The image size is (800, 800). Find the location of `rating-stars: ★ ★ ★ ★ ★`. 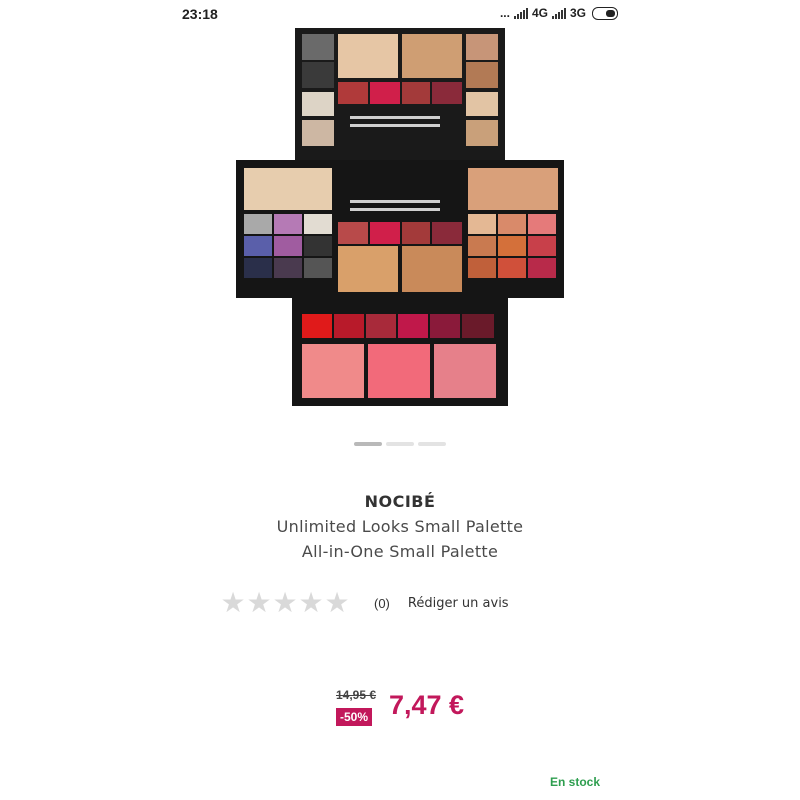

rating-stars: ★ ★ ★ ★ ★ is located at coordinates (285, 603).